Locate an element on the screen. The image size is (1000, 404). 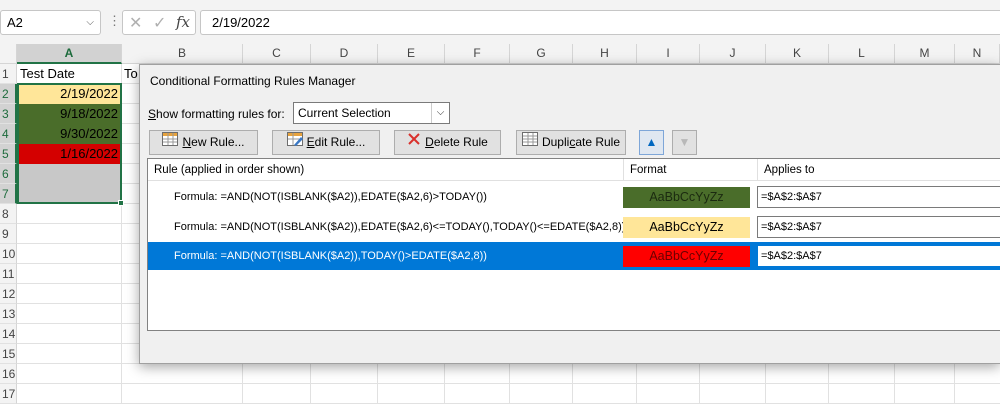
dialog-title: Conditional Formatting Rules Manager is located at coordinates (253, 81).